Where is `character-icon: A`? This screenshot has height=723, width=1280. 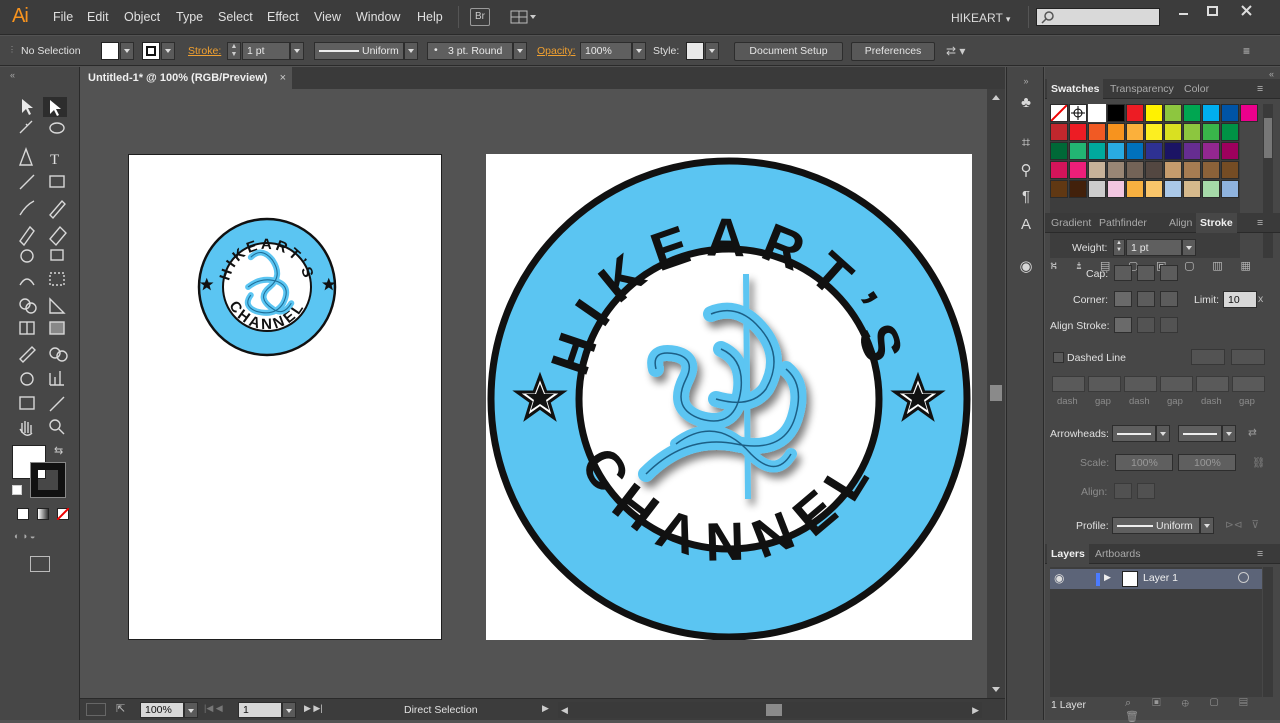 character-icon: A is located at coordinates (1026, 225).